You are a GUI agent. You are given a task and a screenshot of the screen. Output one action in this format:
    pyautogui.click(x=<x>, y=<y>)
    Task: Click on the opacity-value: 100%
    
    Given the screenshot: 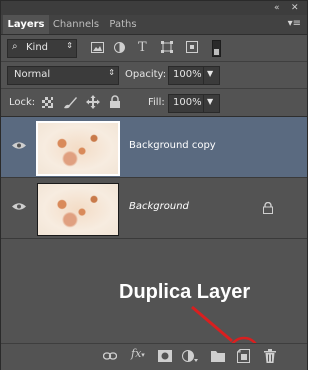 What is the action you would take?
    pyautogui.click(x=187, y=74)
    